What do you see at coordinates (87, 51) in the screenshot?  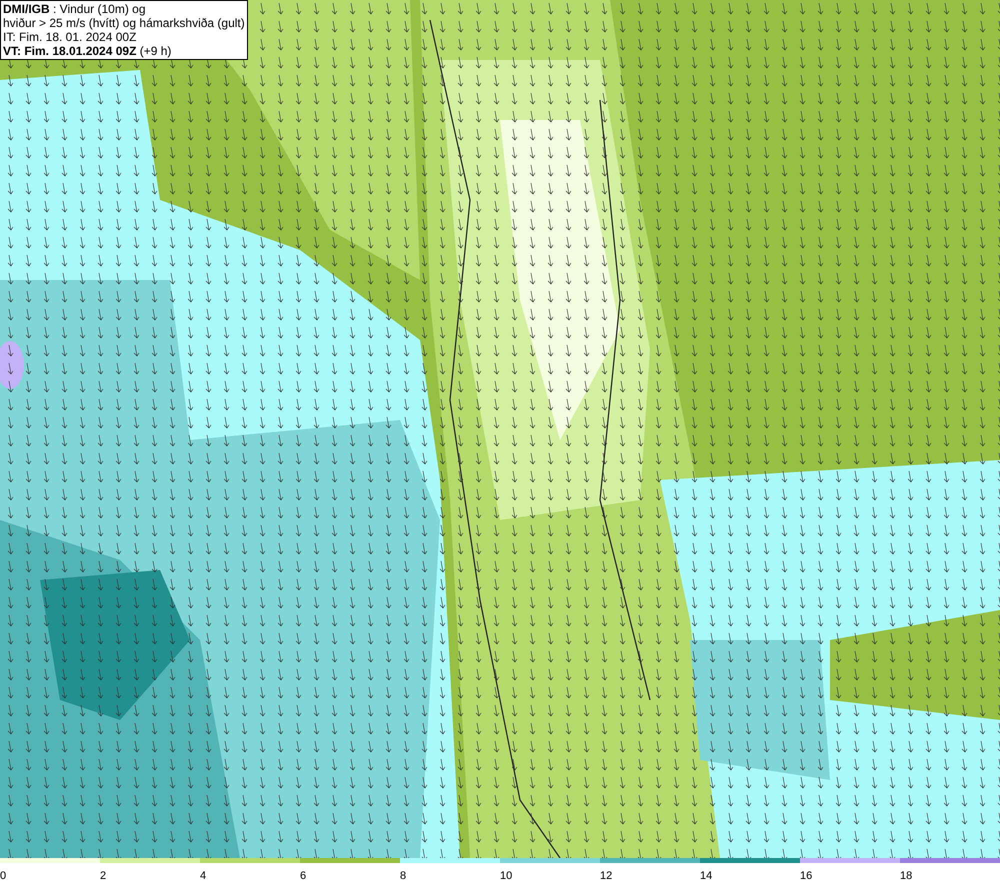 I see `info-text: VT: Fim. 18.01.2024 09Z (+9 h)` at bounding box center [87, 51].